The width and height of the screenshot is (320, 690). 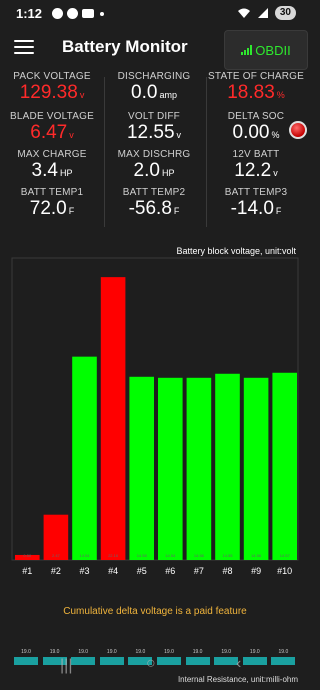 I want to click on resistance-bar-8: 19.0, so click(x=226, y=662).